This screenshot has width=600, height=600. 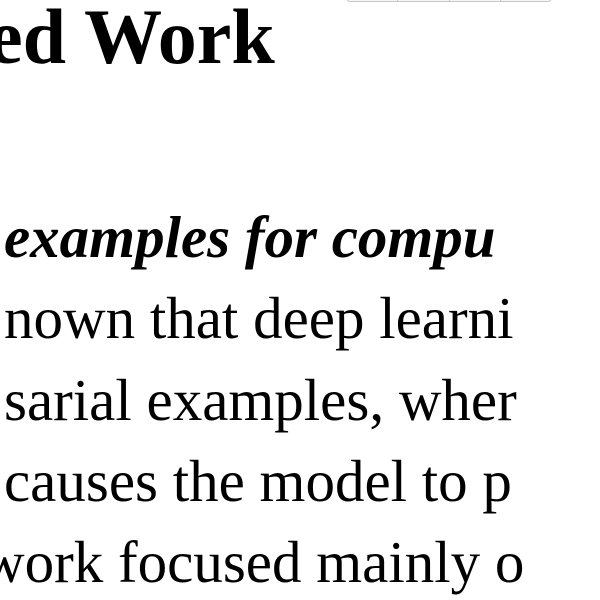 I want to click on section-heading: ed Work, so click(x=137, y=40).